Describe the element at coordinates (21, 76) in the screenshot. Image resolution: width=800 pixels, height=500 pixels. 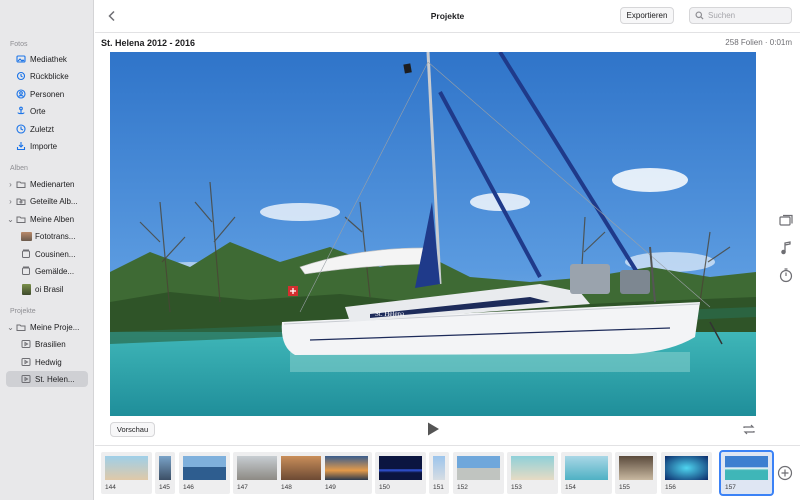
I see `memories-icon` at that location.